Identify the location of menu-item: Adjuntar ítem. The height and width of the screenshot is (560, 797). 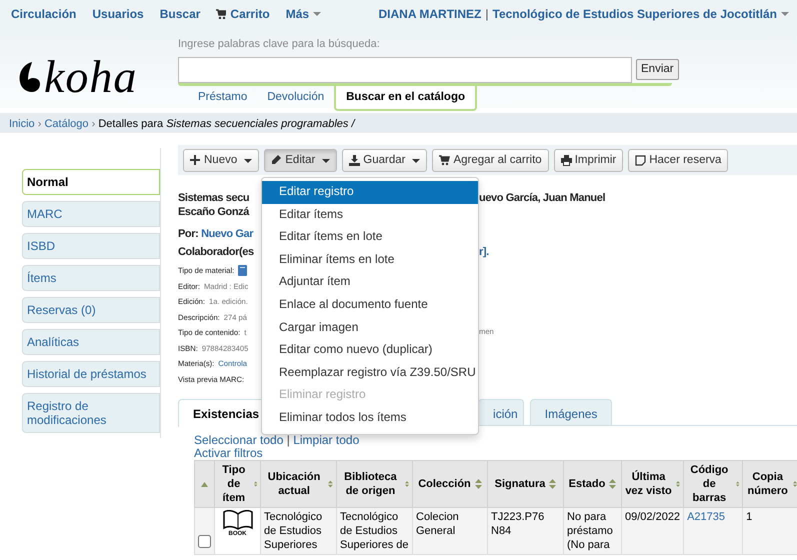
(370, 282).